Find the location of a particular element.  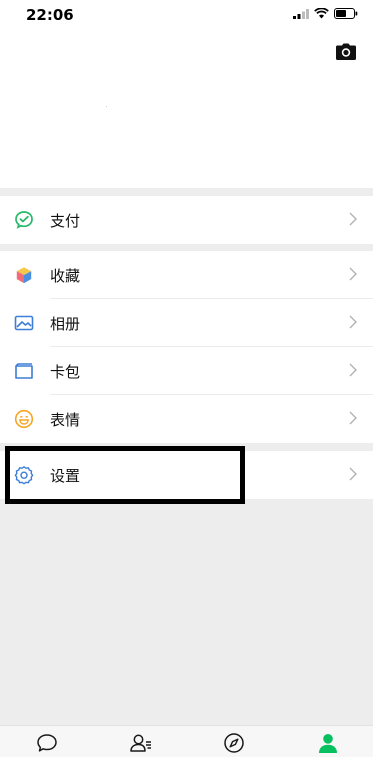

album-label: 相册 is located at coordinates (65, 324).